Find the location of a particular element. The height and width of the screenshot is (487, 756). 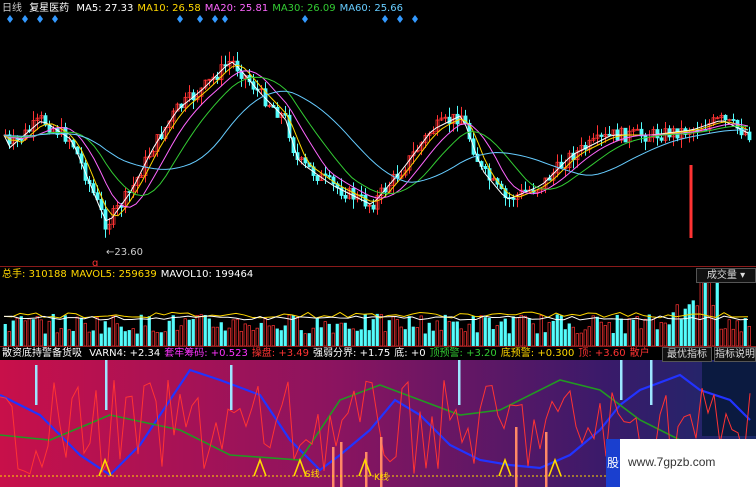

ind-item: VARN4: +2.34 is located at coordinates (124, 353).